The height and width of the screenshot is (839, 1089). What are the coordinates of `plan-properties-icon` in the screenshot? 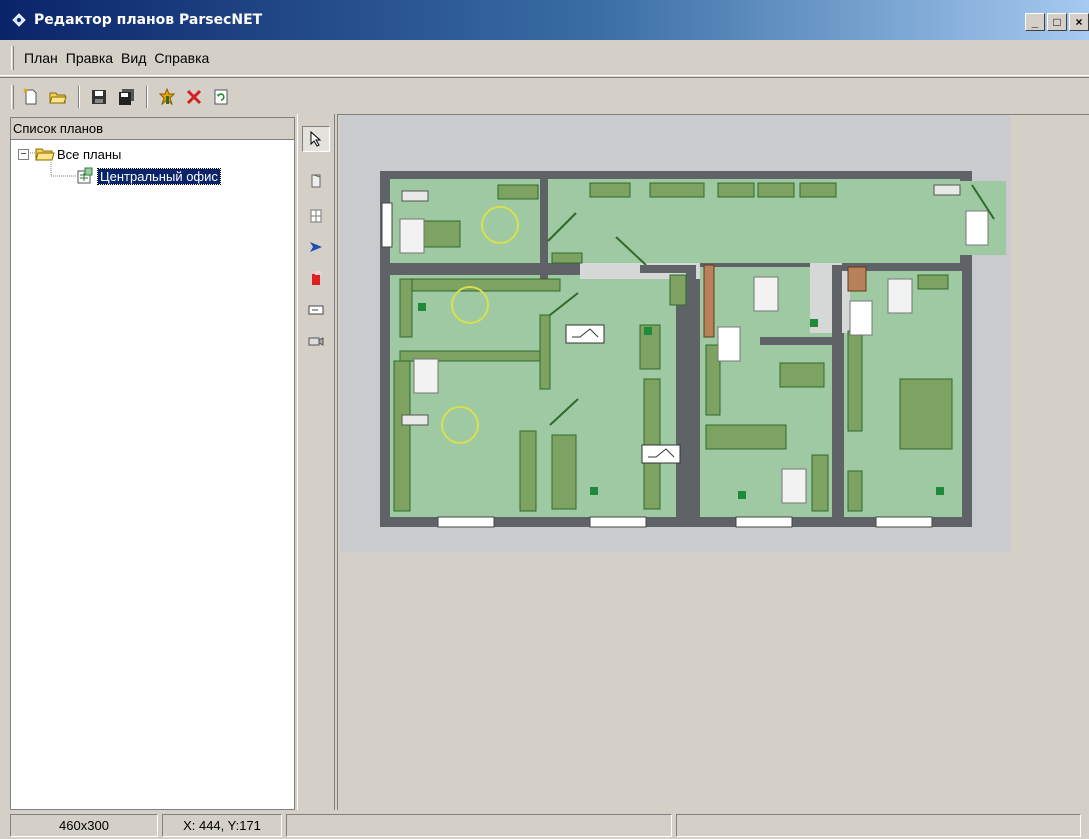 It's located at (167, 97).